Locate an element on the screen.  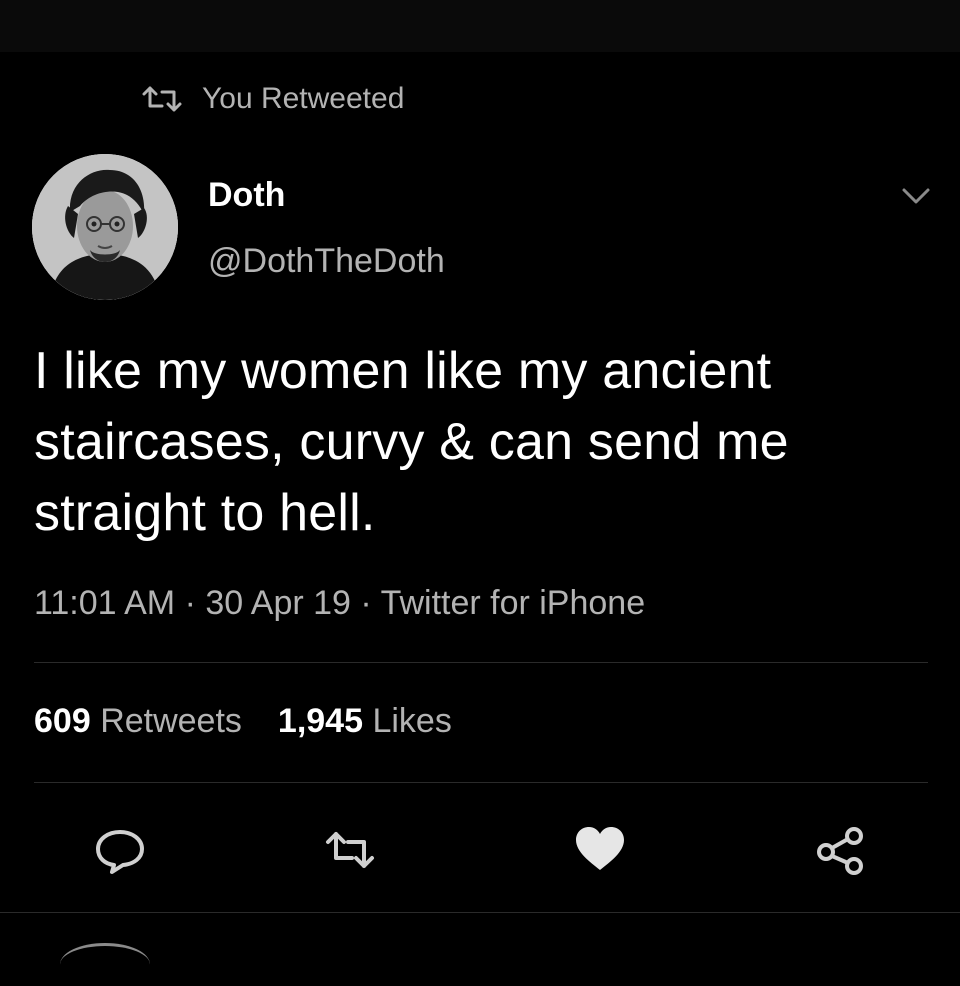
retweet-button is located at coordinates (350, 850).